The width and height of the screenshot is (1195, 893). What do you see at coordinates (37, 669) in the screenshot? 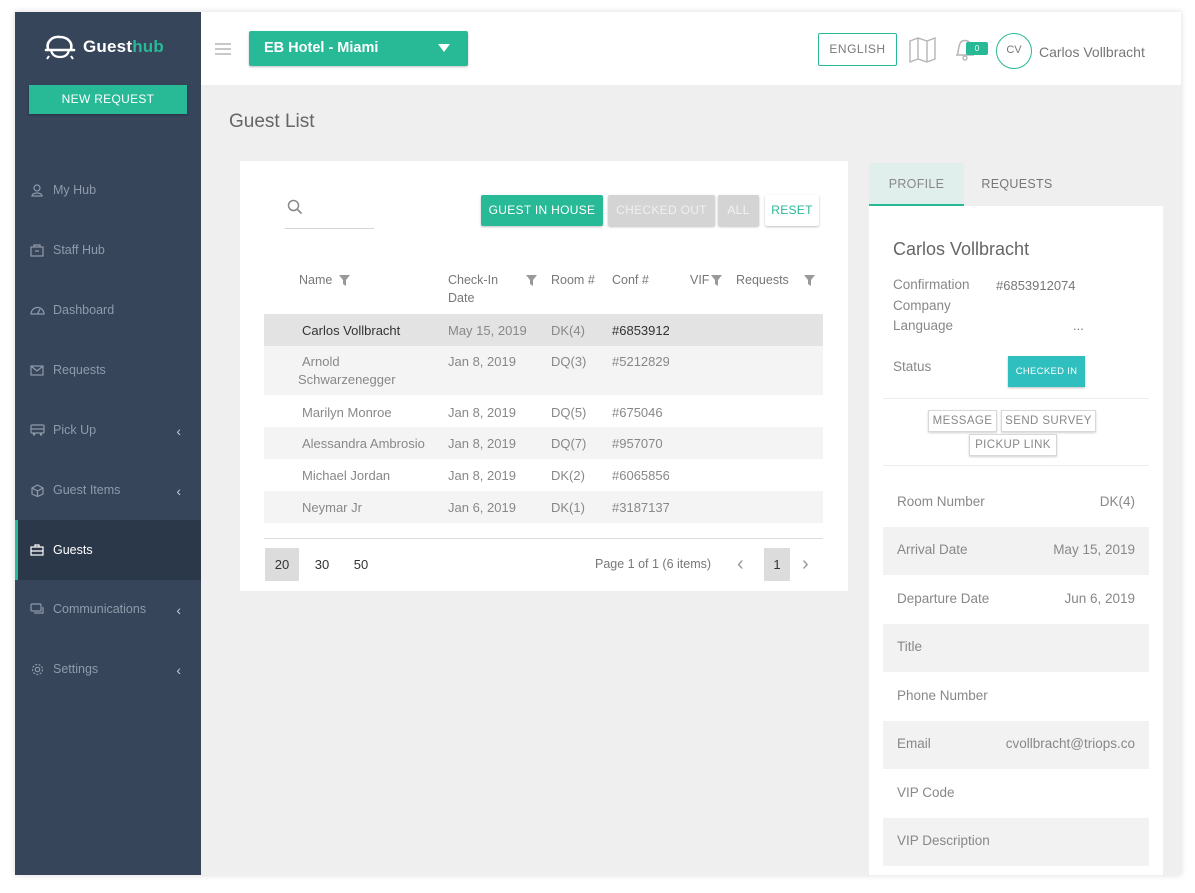
I see `gear-icon` at bounding box center [37, 669].